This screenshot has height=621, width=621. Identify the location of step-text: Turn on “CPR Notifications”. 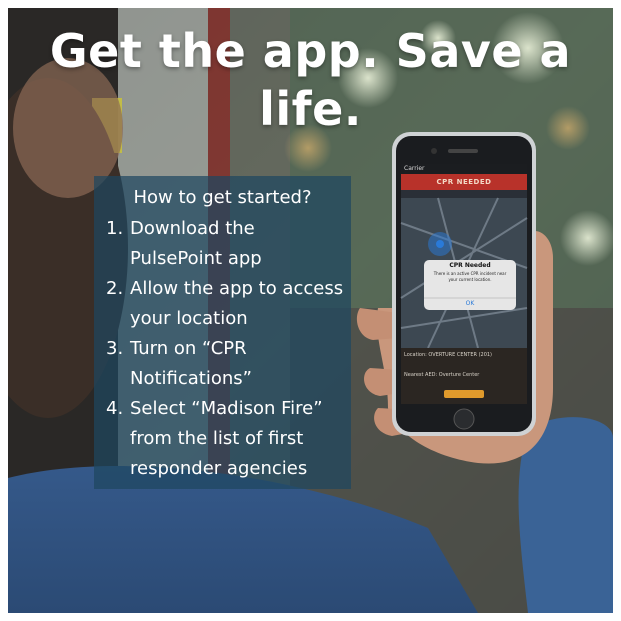
(191, 364).